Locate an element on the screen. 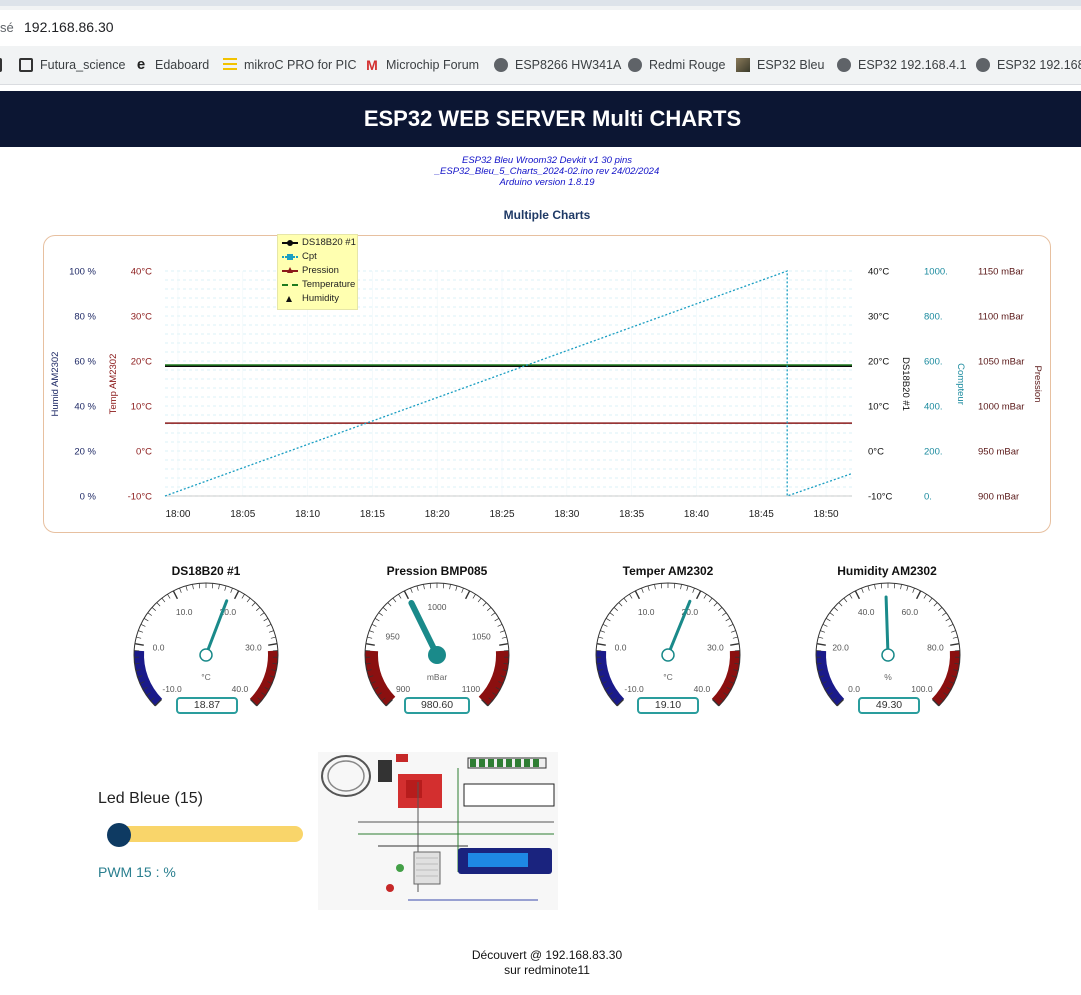 Image resolution: width=1081 pixels, height=995 pixels. gauge-tick-label: 20.0 is located at coordinates (840, 647).